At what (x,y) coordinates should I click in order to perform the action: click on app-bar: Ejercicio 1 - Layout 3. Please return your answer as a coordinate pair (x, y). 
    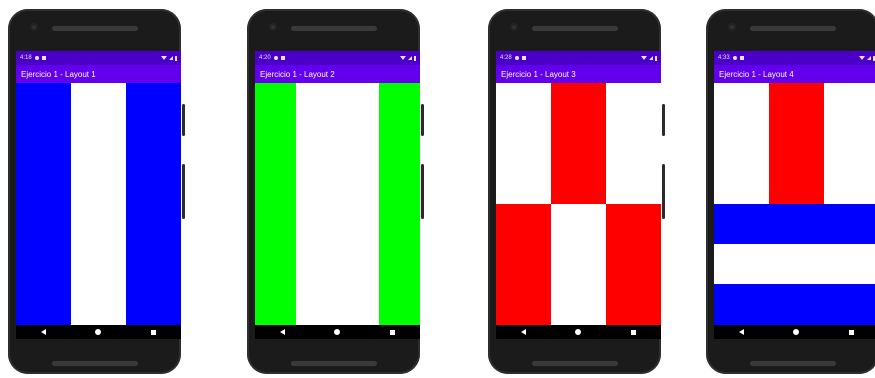
    Looking at the image, I should click on (578, 74).